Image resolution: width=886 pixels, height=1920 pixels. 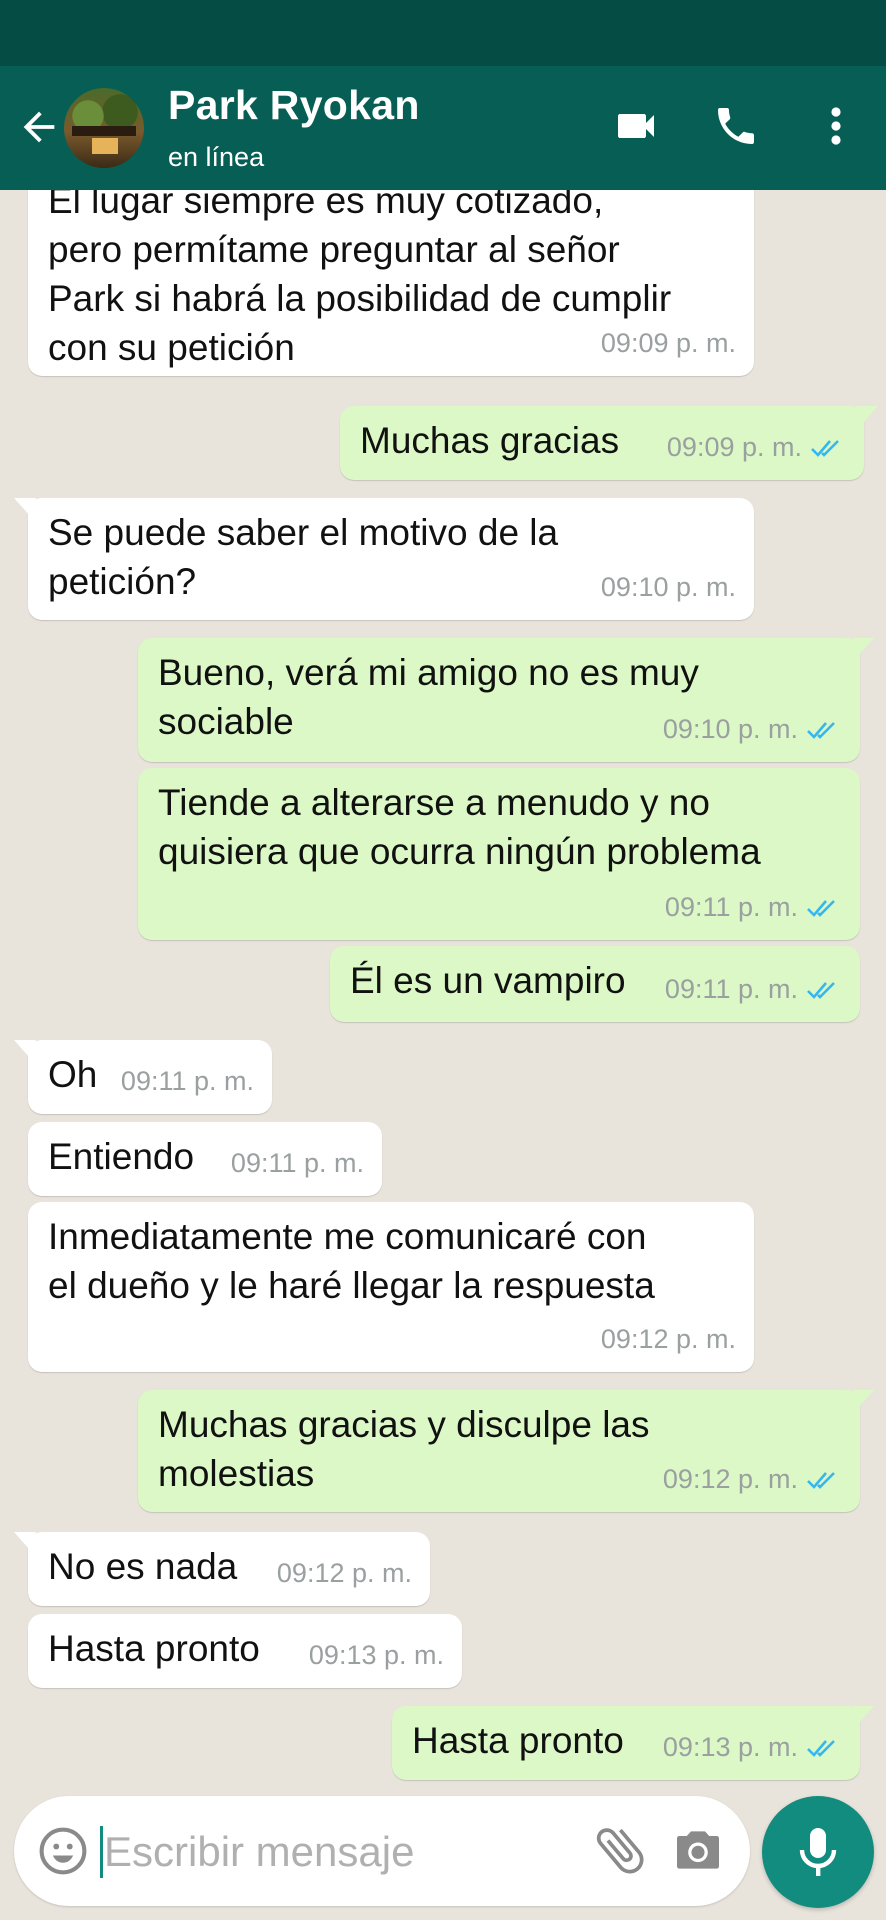 What do you see at coordinates (104, 128) in the screenshot?
I see `avatar` at bounding box center [104, 128].